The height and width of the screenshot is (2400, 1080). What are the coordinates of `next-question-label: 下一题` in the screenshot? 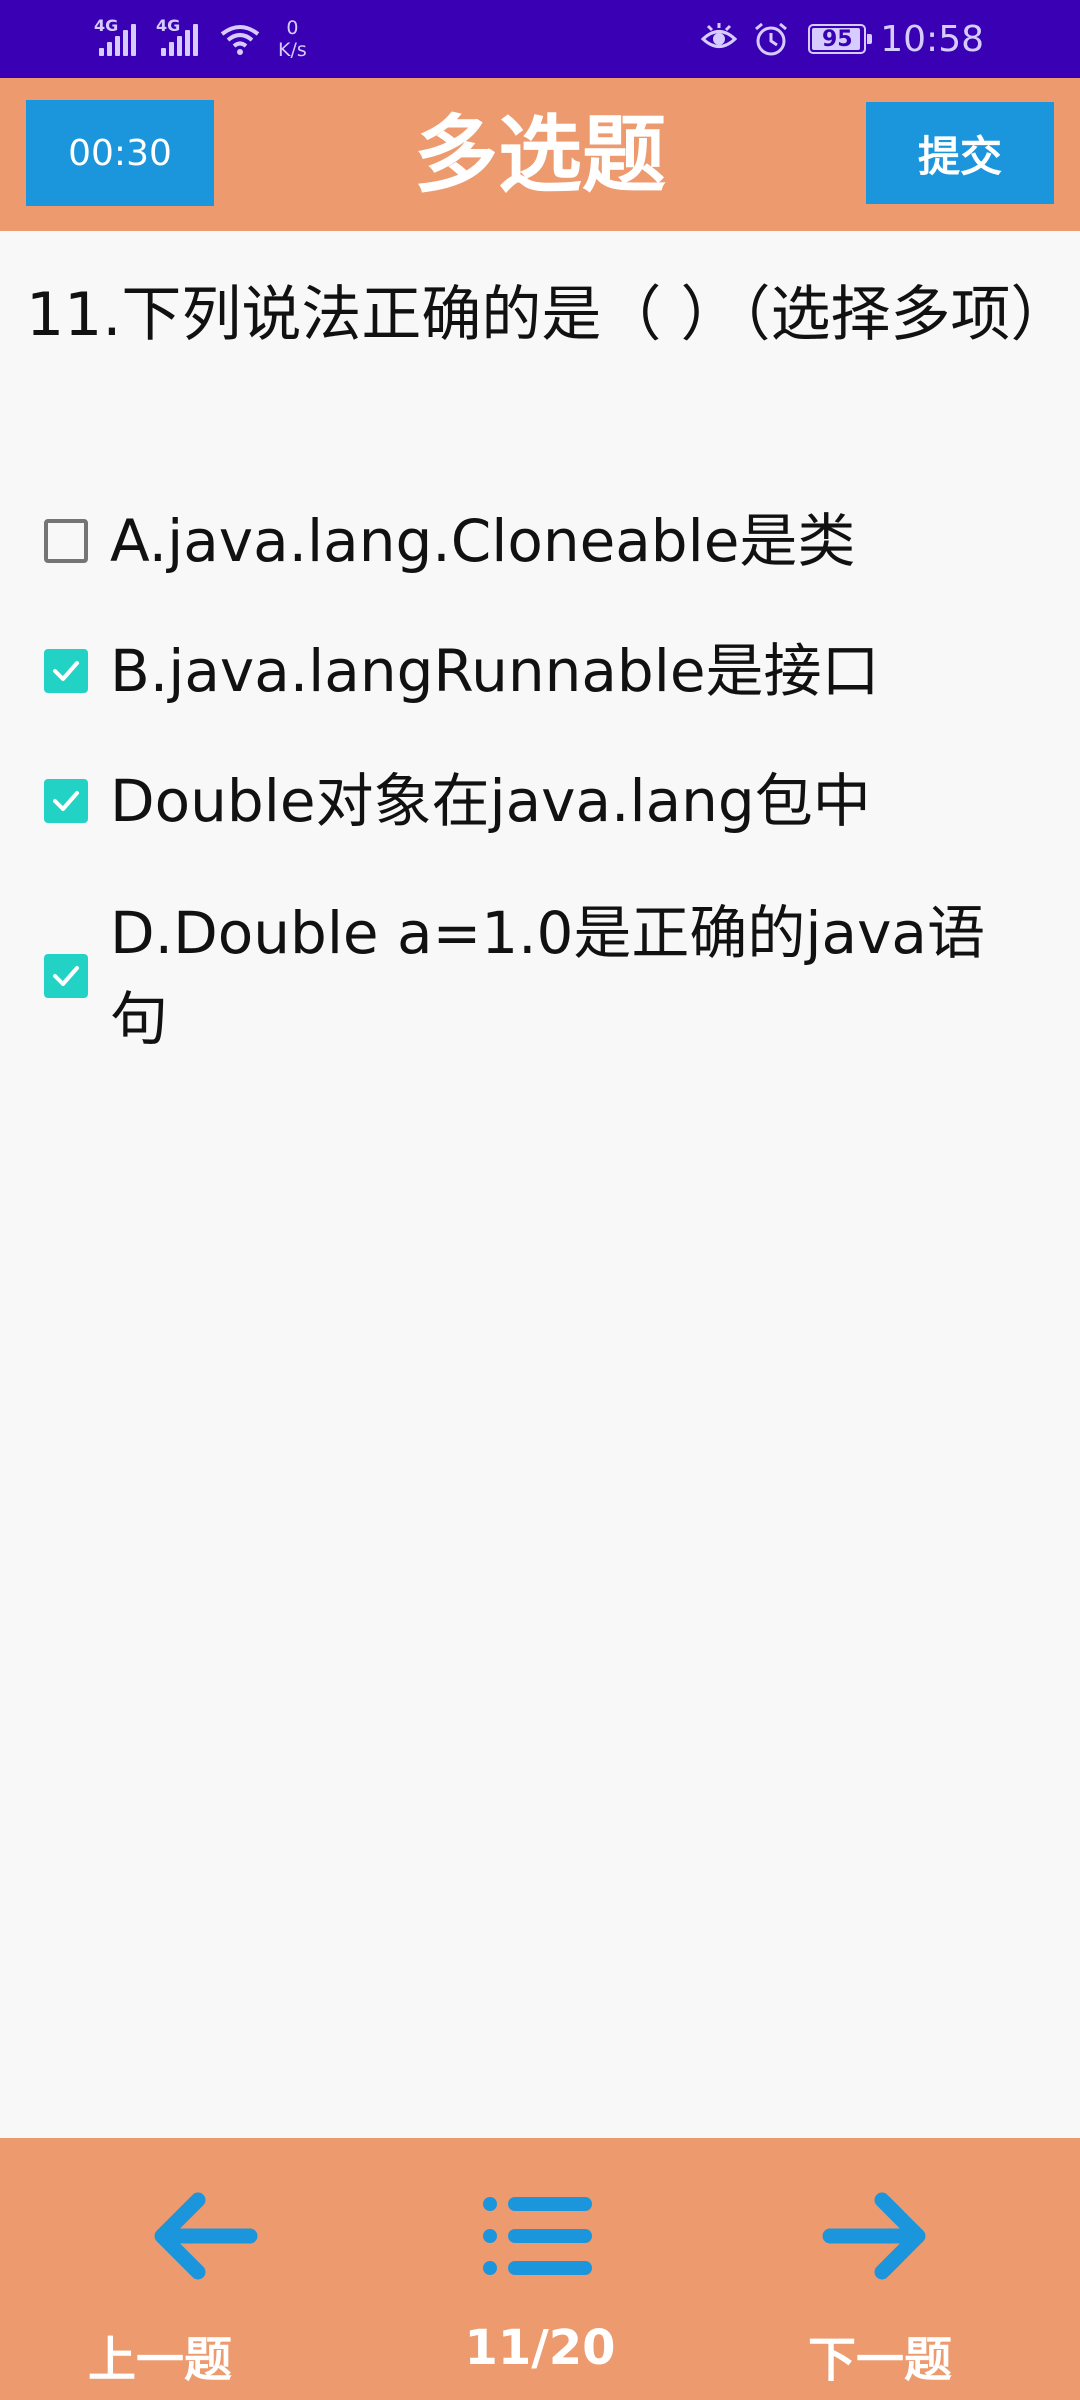 It's located at (879, 2360).